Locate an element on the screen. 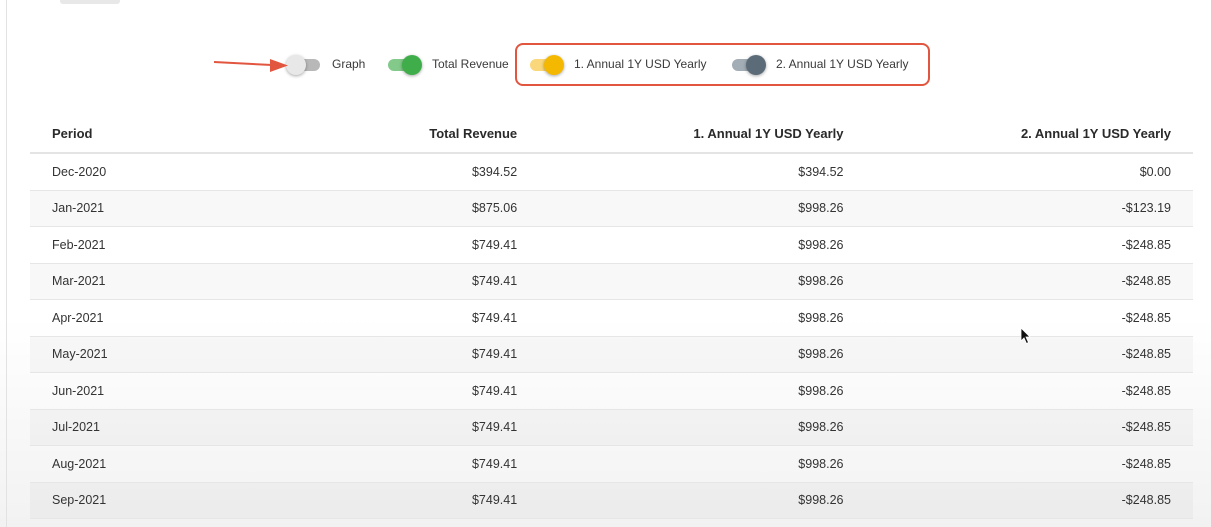 This screenshot has width=1211, height=527. table-row: Feb-2021 $749.41 $998.26 -$248.85 is located at coordinates (611, 245).